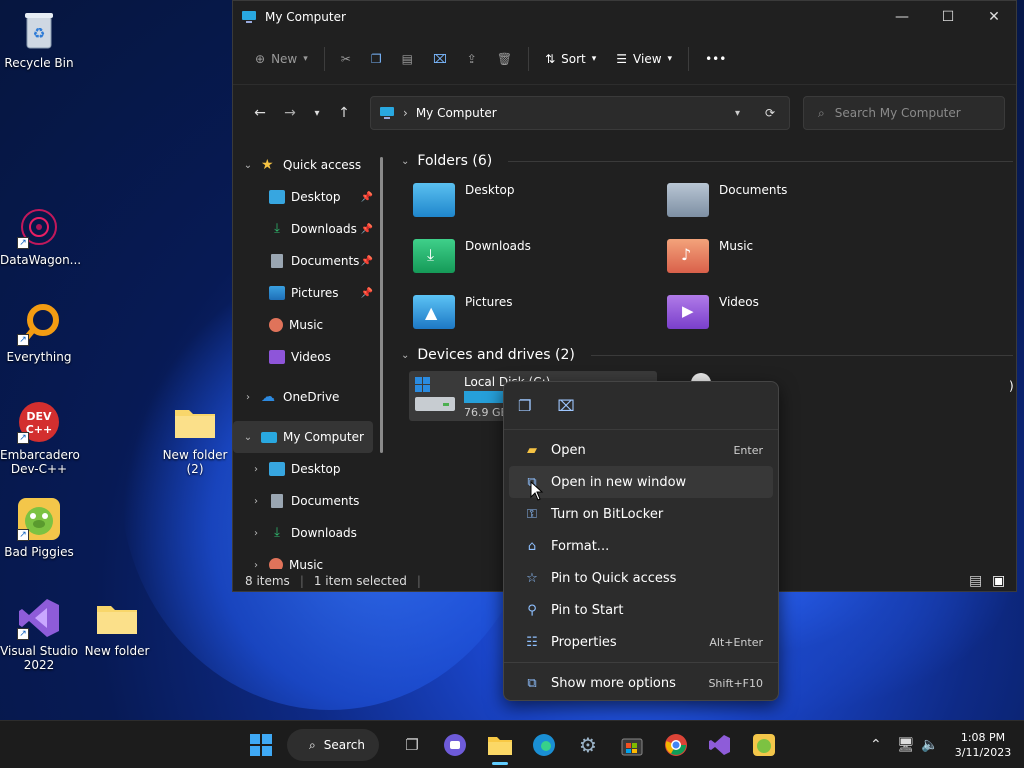  Describe the element at coordinates (308, 261) in the screenshot. I see `nav-quick-documents: Documents 📌` at that location.